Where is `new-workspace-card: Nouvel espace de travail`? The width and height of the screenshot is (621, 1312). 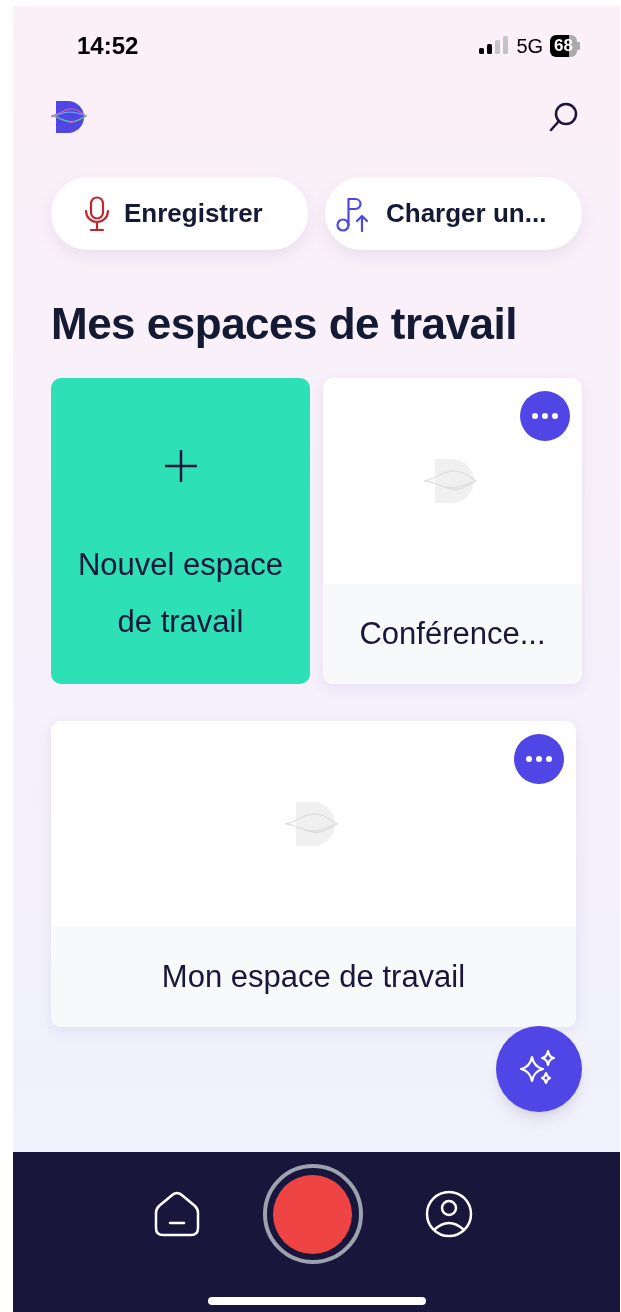 new-workspace-card: Nouvel espace de travail is located at coordinates (180, 531).